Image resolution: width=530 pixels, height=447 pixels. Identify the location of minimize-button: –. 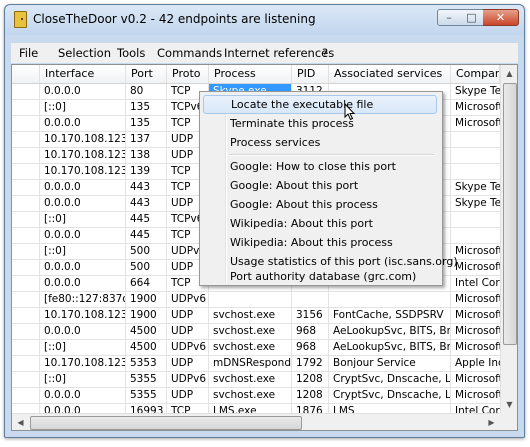
(449, 17).